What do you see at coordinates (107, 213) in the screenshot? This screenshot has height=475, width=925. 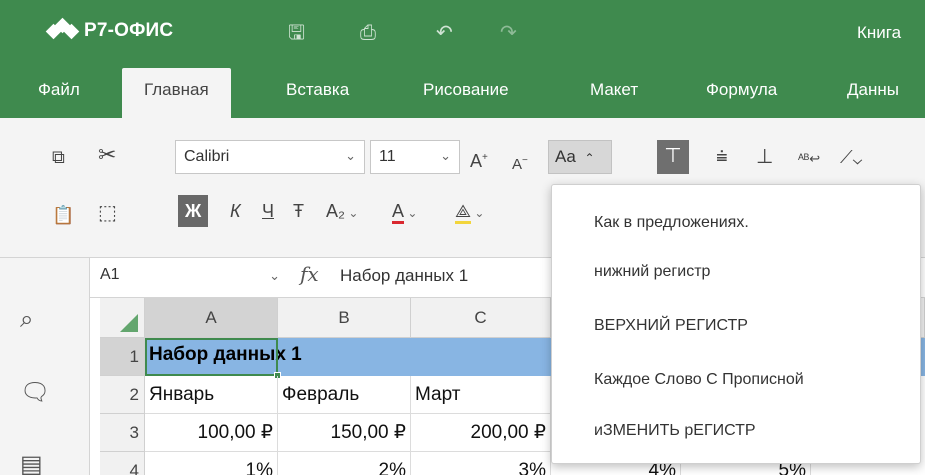 I see `select-all-icon: ⬚` at bounding box center [107, 213].